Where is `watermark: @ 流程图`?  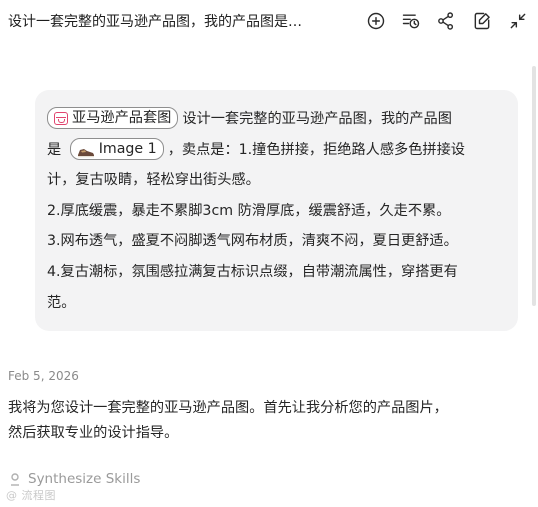
watermark: @ 流程图 is located at coordinates (31, 495).